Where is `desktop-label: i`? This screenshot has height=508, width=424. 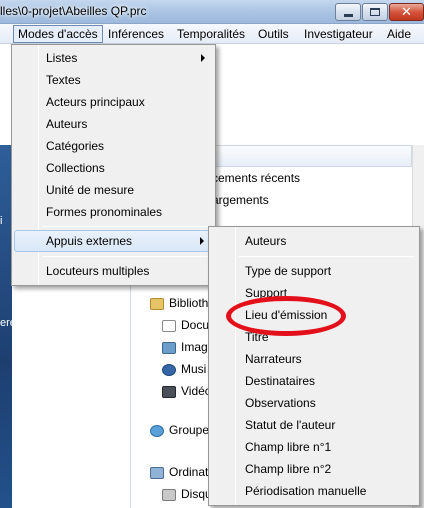 desktop-label: i is located at coordinates (1, 221).